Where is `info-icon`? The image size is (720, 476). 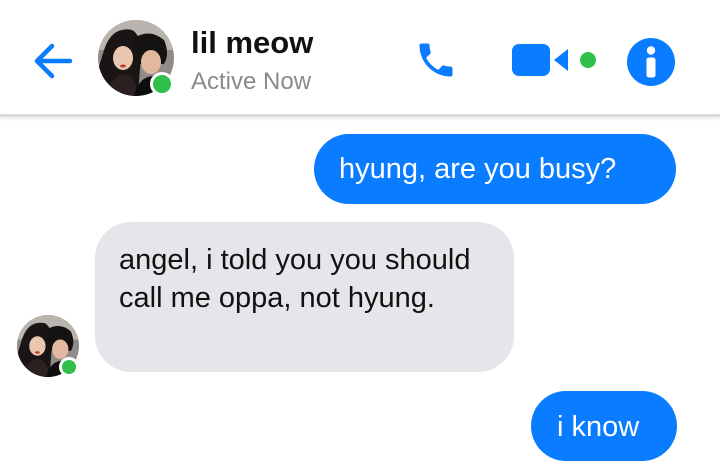 info-icon is located at coordinates (651, 62).